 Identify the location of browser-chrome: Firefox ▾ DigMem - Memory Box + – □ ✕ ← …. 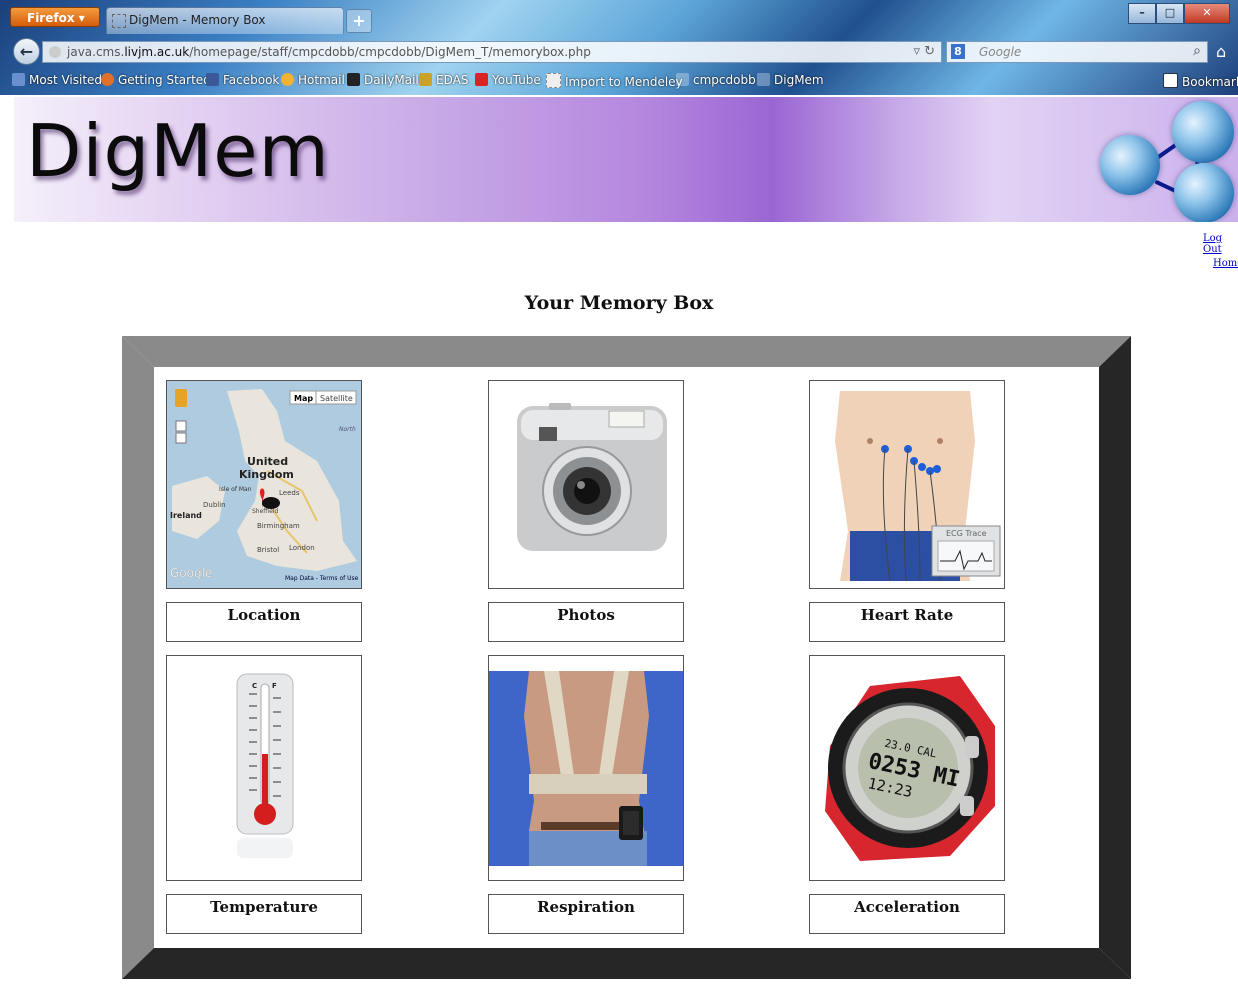
(619, 47).